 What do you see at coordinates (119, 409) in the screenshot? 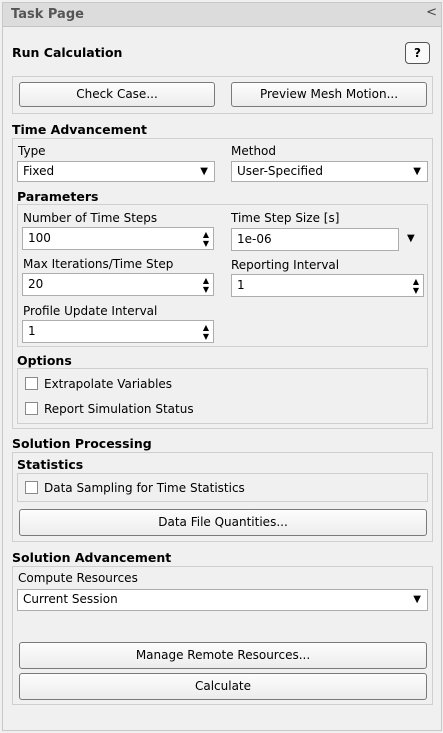
I see `report-simulation-status-label: Report Simulation Status` at bounding box center [119, 409].